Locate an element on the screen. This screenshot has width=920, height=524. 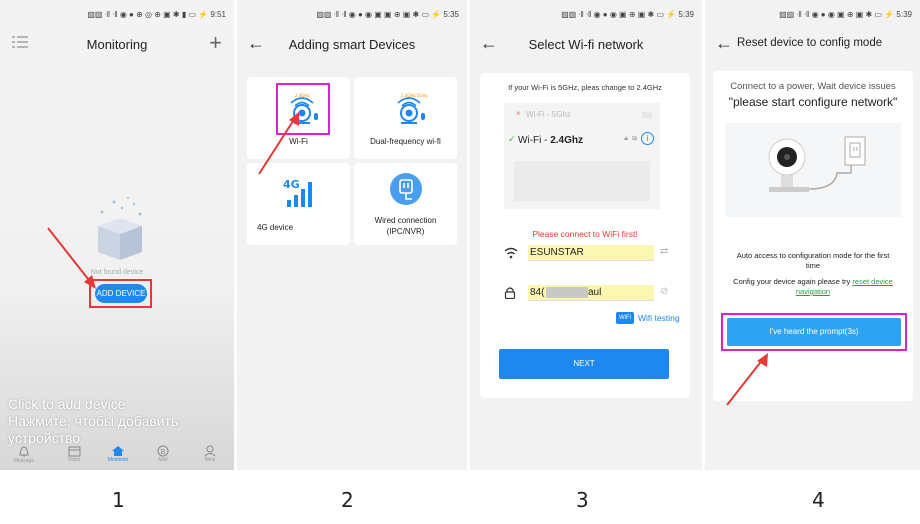
bottom-tab-bar: Message Video Monitorin B Mall Mine is located at coordinates (117, 457).